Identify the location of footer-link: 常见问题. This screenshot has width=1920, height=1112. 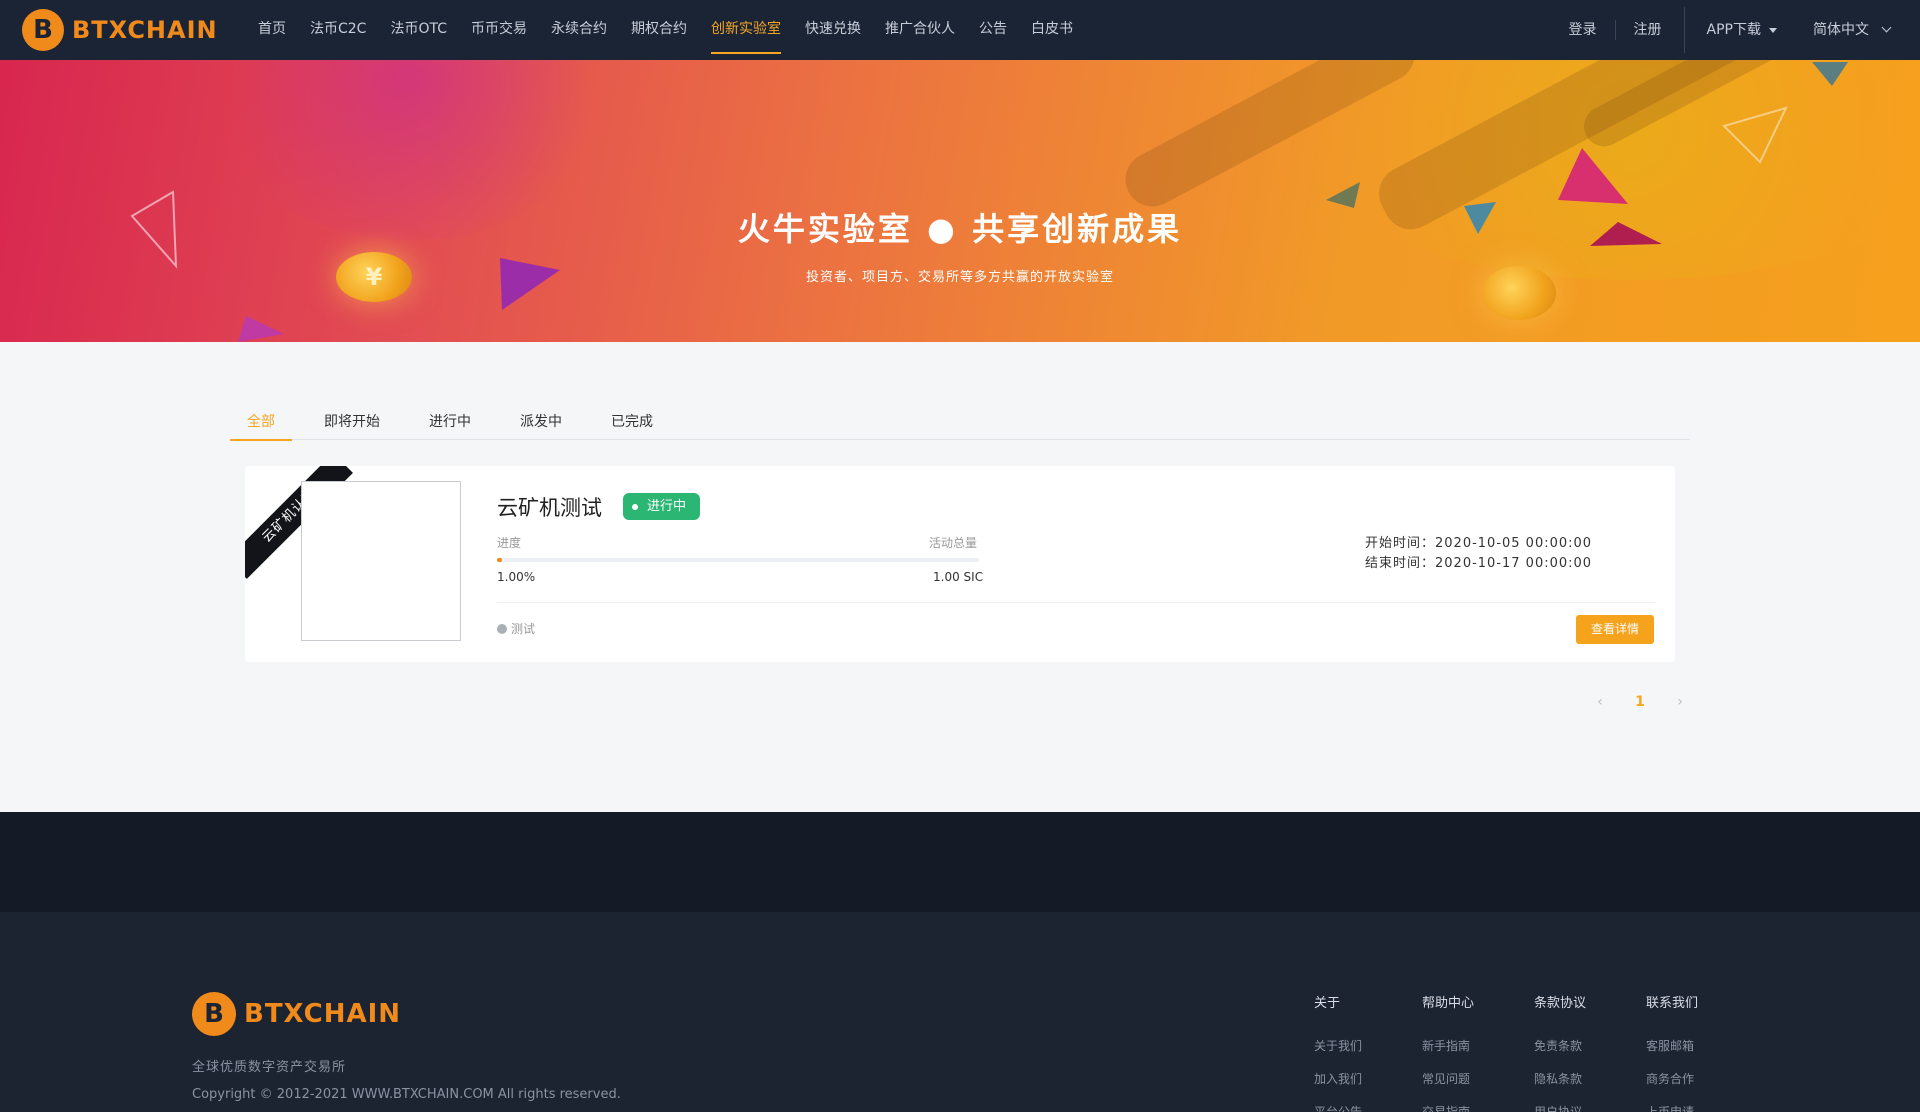
(1448, 1078).